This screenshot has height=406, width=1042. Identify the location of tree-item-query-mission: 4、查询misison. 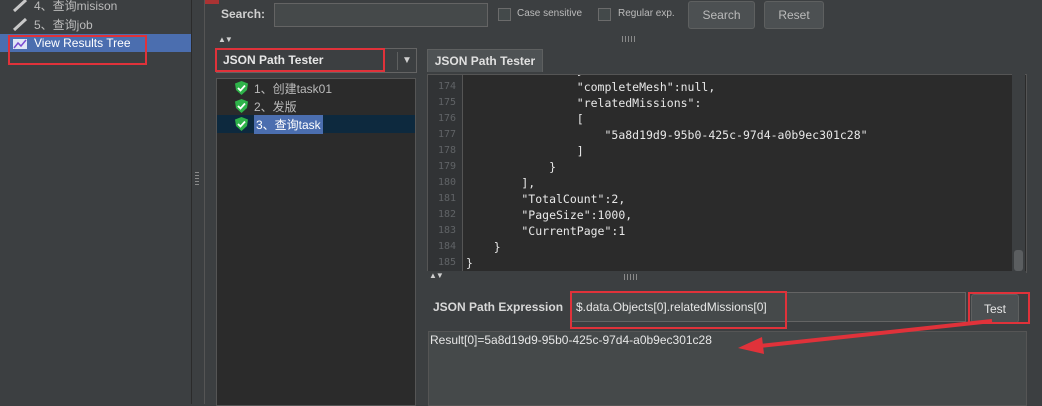
(64, 7).